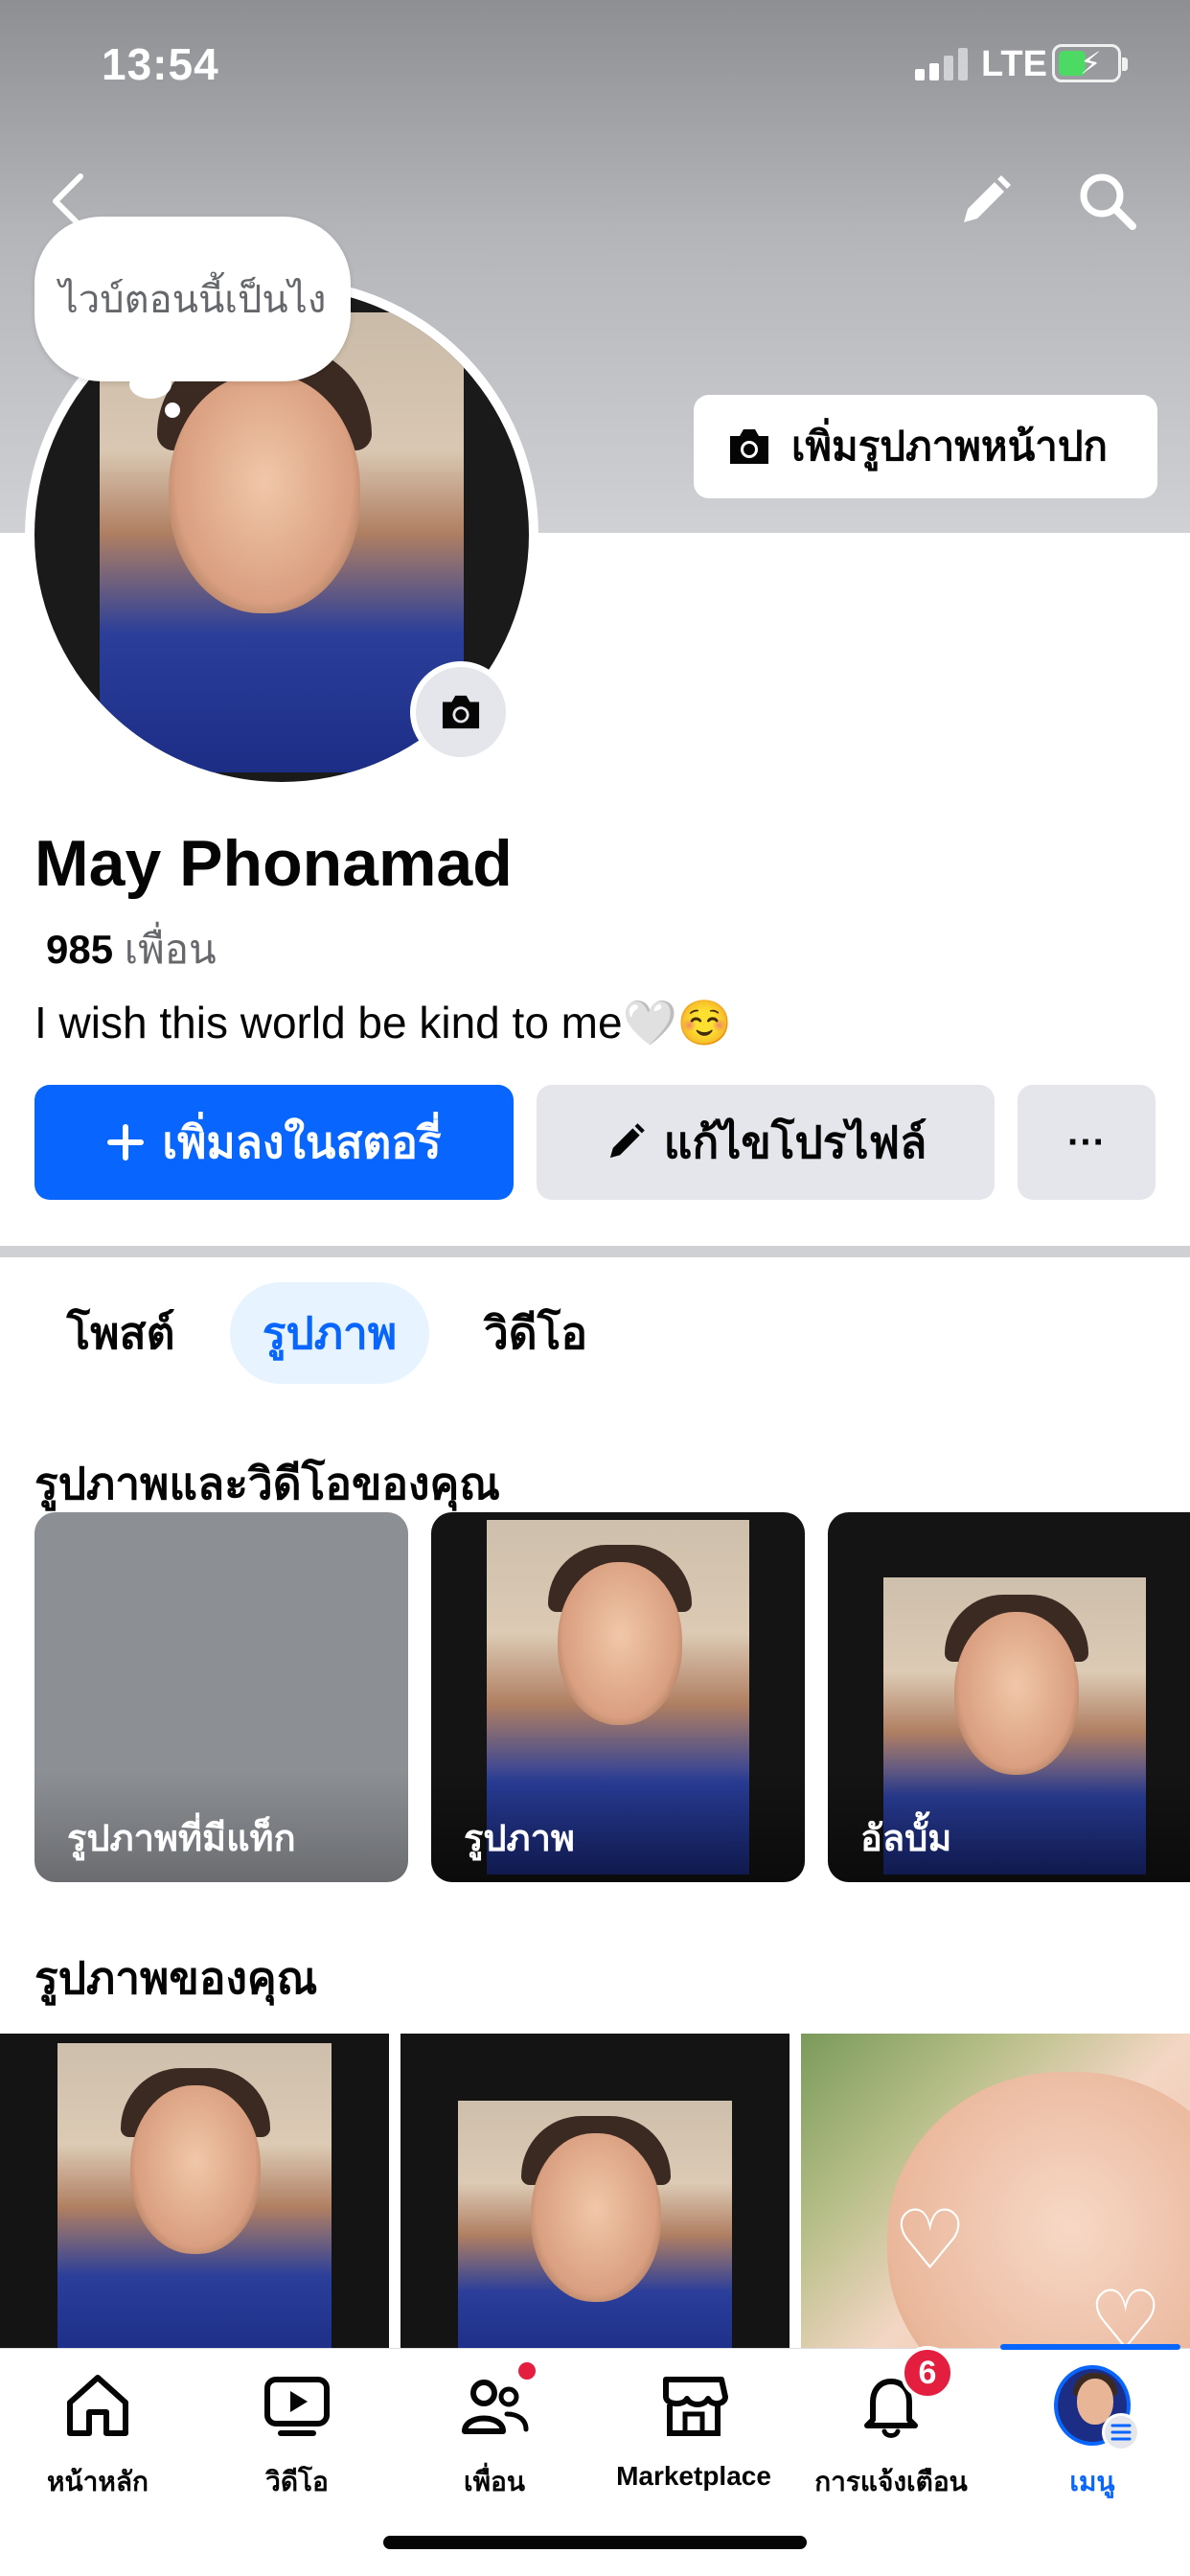  Describe the element at coordinates (297, 2439) in the screenshot. I see `nav-video: วิดีโอ` at that location.